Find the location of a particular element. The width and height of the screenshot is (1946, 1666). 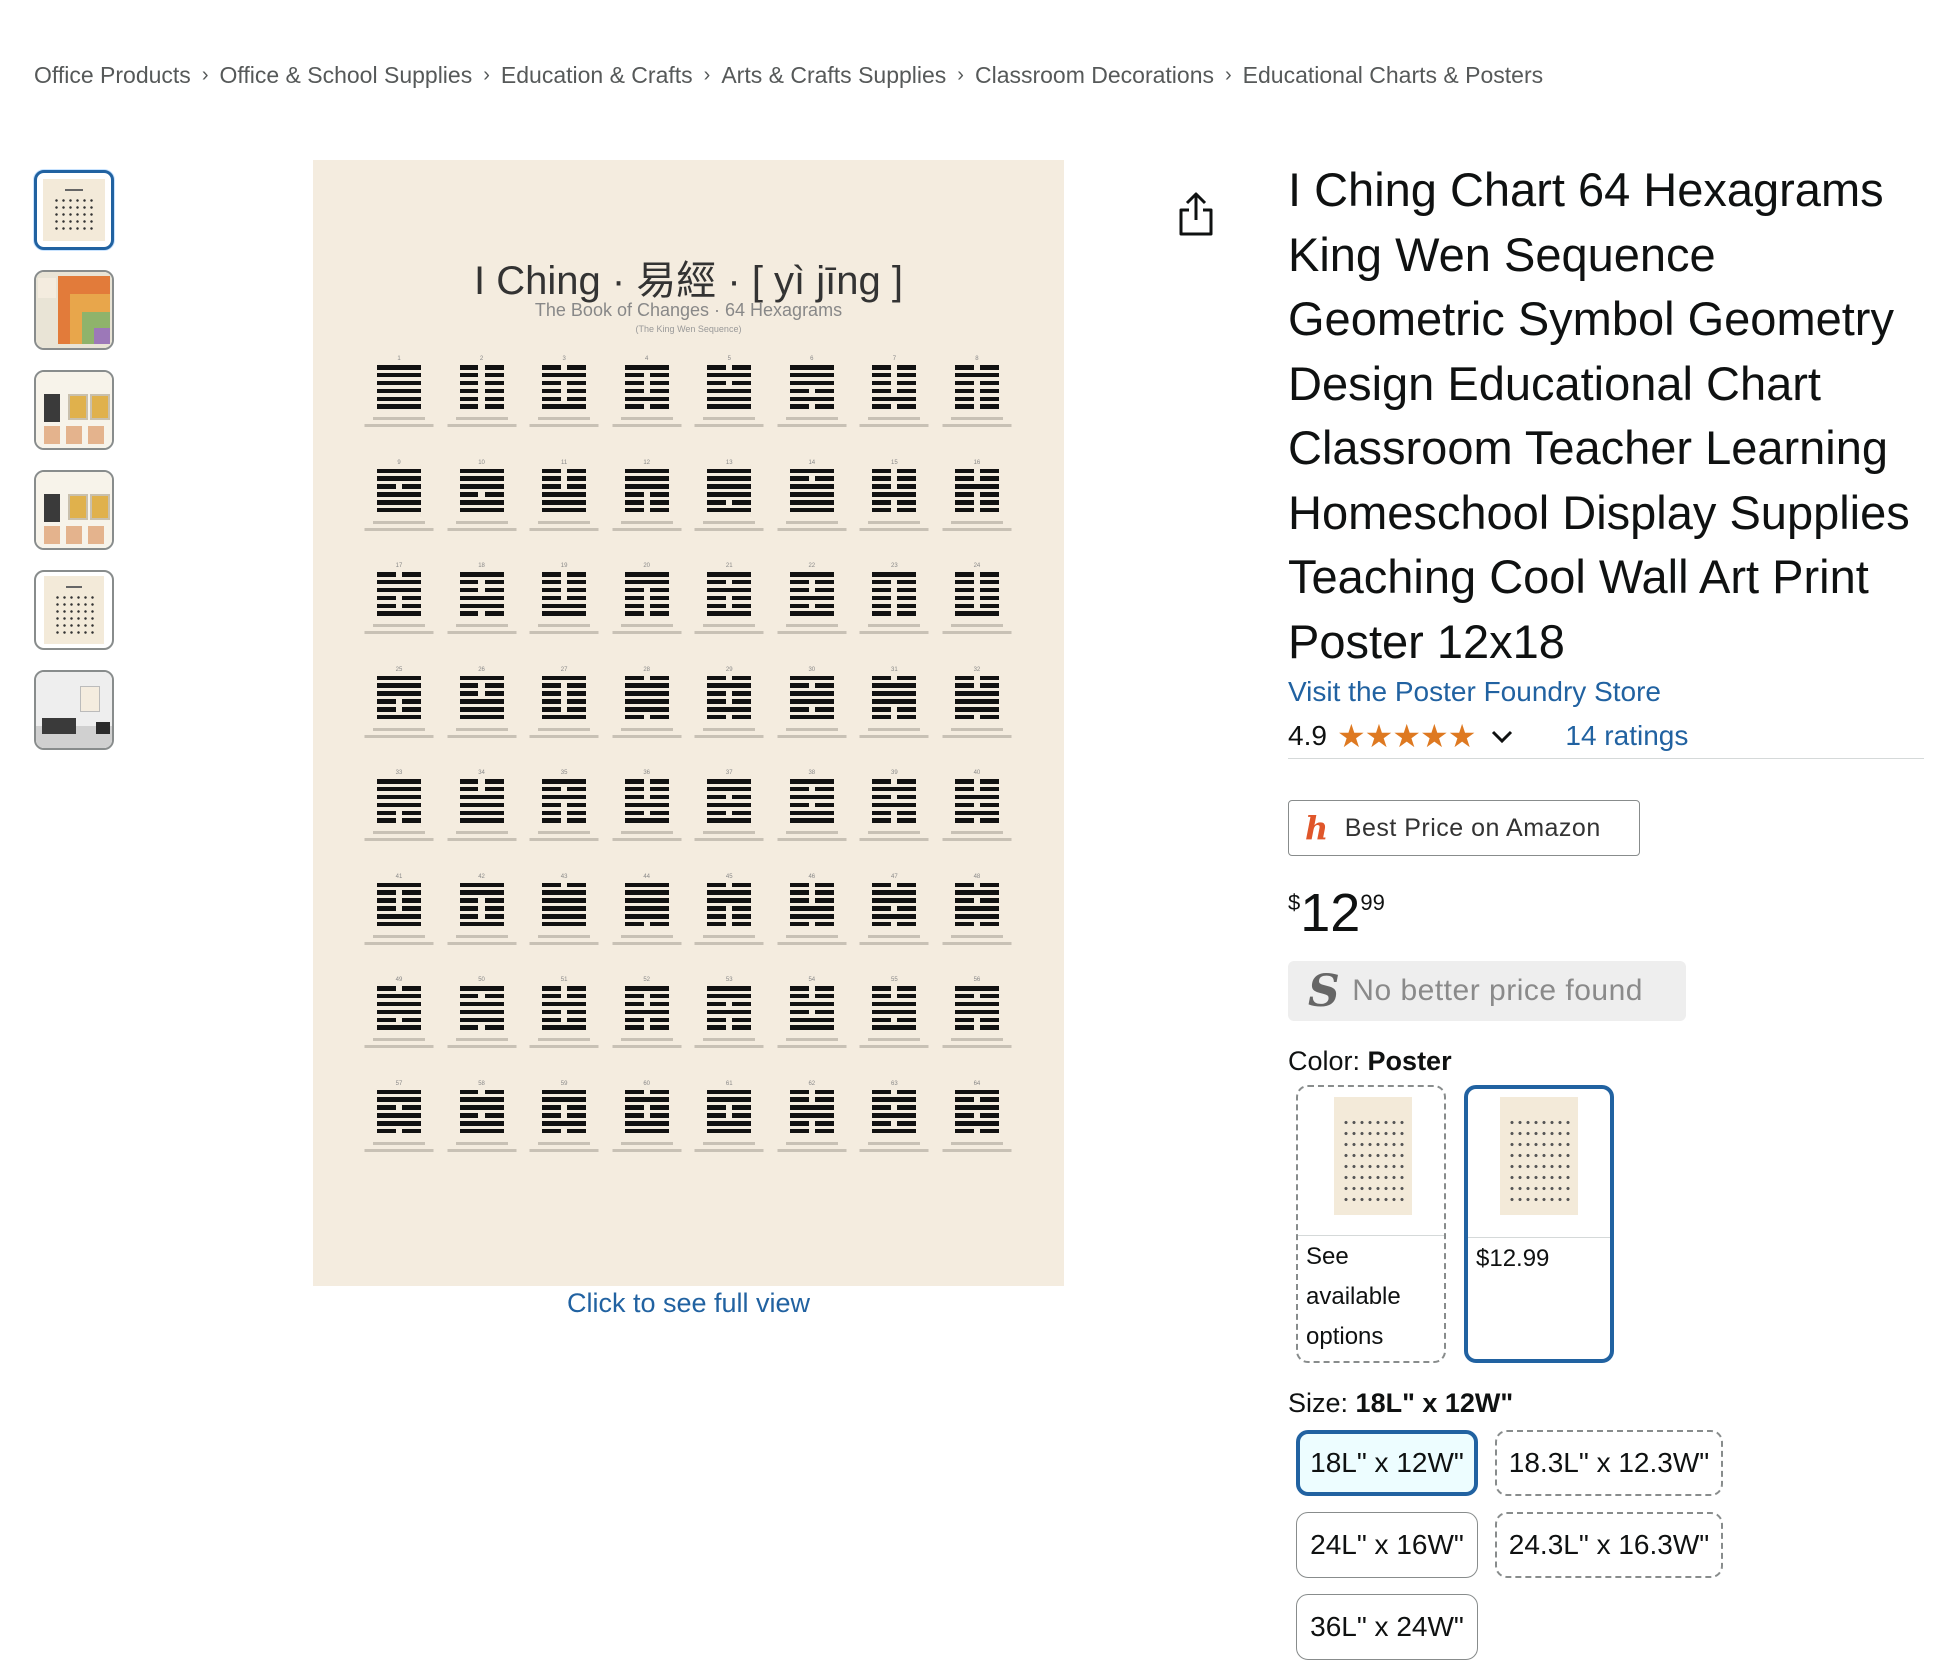

color-label-text: Color: is located at coordinates (1324, 1061).